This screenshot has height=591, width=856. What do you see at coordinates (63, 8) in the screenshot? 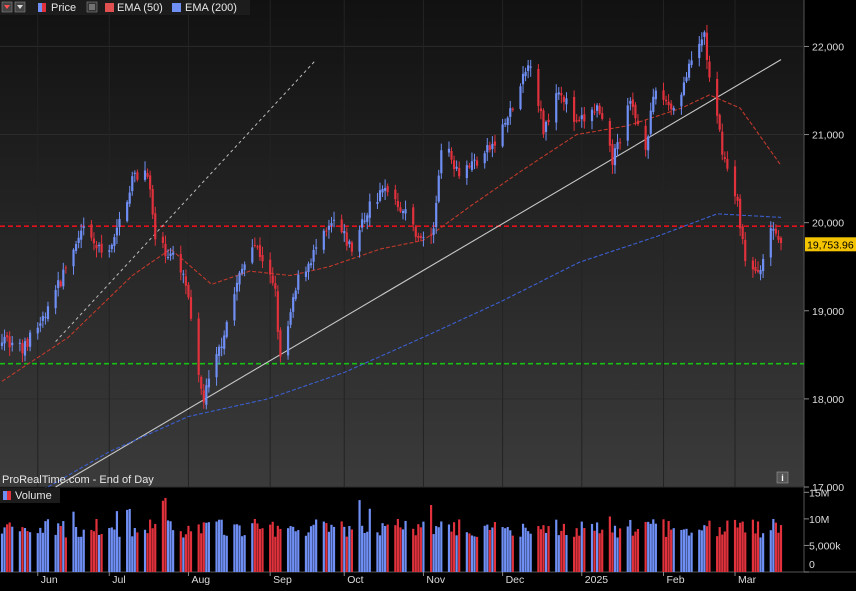
I see `legend-price-label: Price` at bounding box center [63, 8].